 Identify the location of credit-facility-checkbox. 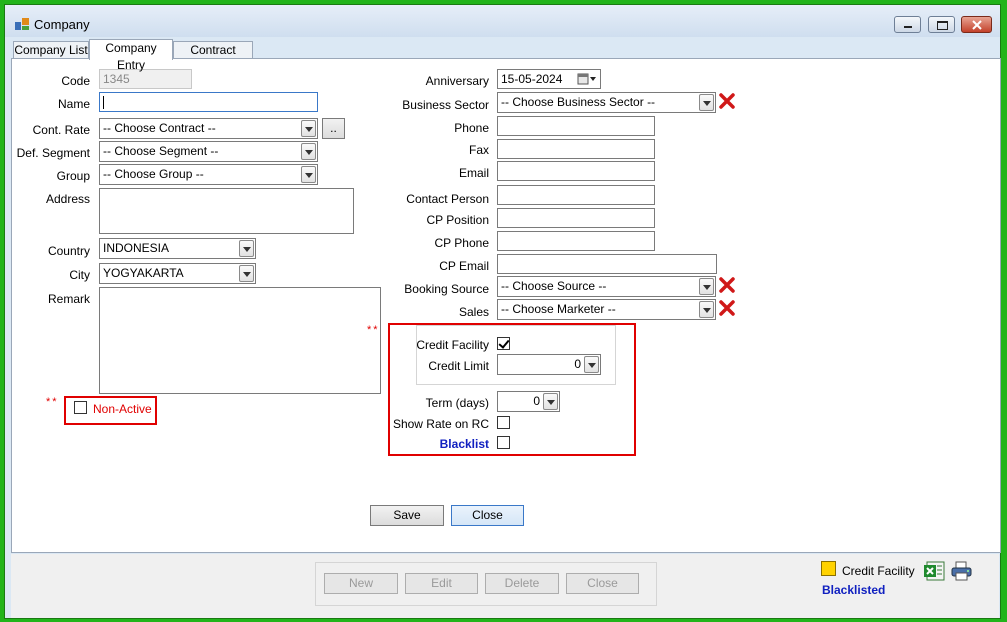
(503, 343).